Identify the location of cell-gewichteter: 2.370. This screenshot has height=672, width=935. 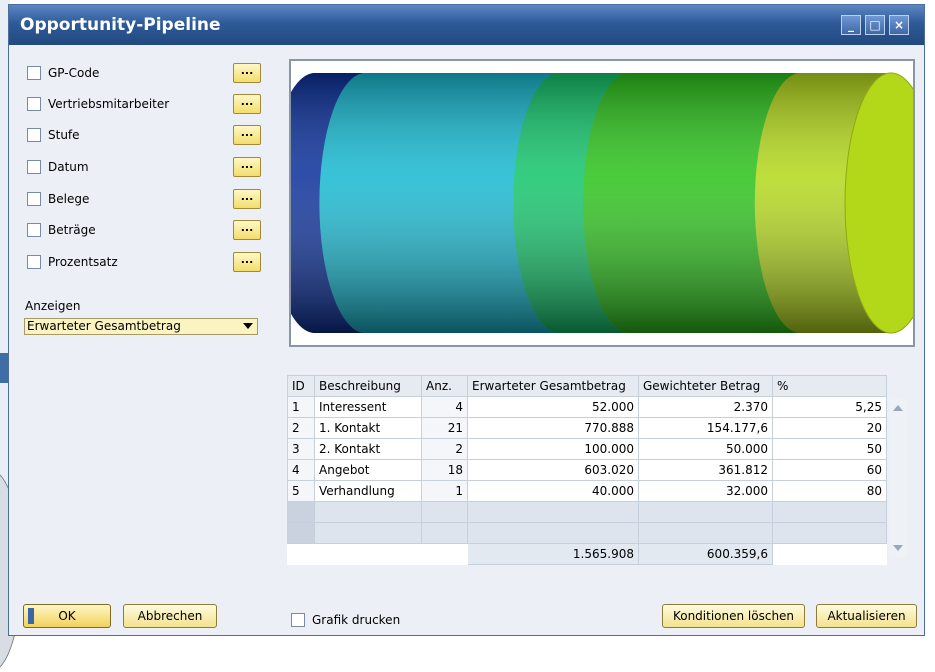
(705, 407).